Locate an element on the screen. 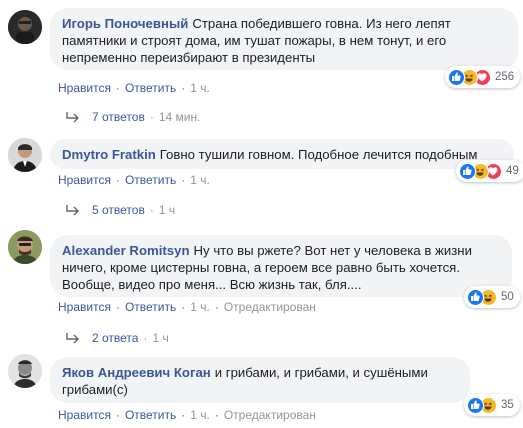  comment-text: непременно переизбирают в президенты is located at coordinates (189, 57).